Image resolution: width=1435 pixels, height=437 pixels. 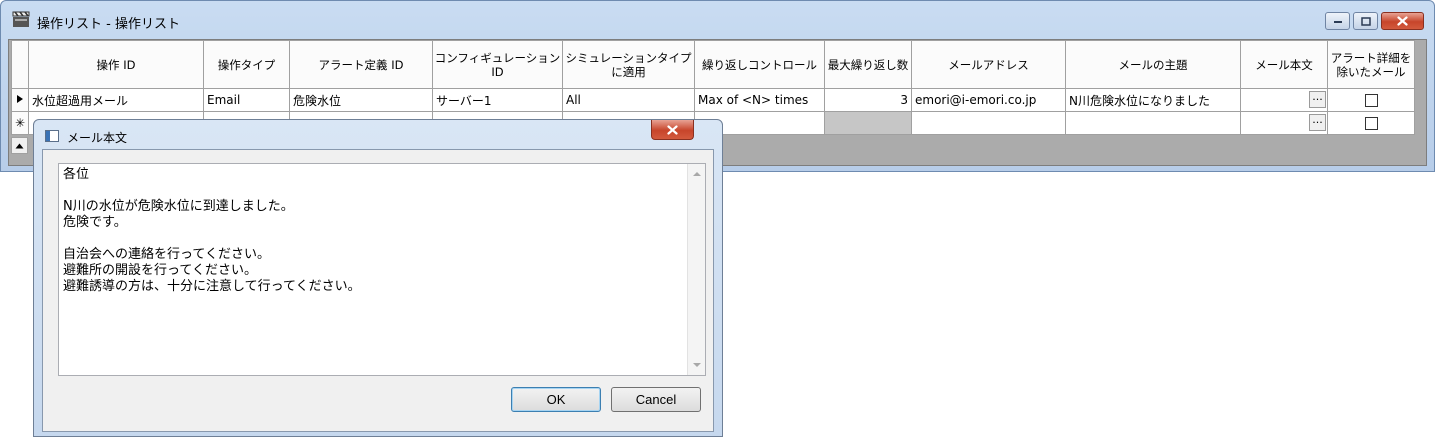 What do you see at coordinates (656, 399) in the screenshot?
I see `cancel-button: Cancel` at bounding box center [656, 399].